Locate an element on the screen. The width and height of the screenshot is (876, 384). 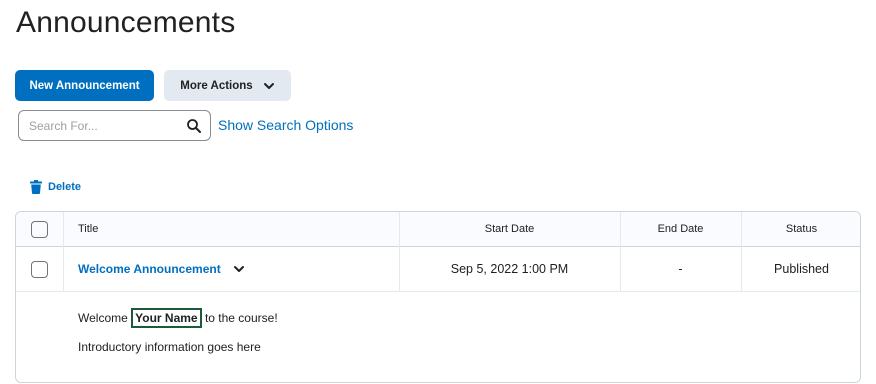
row-select-cell is located at coordinates (39, 269).